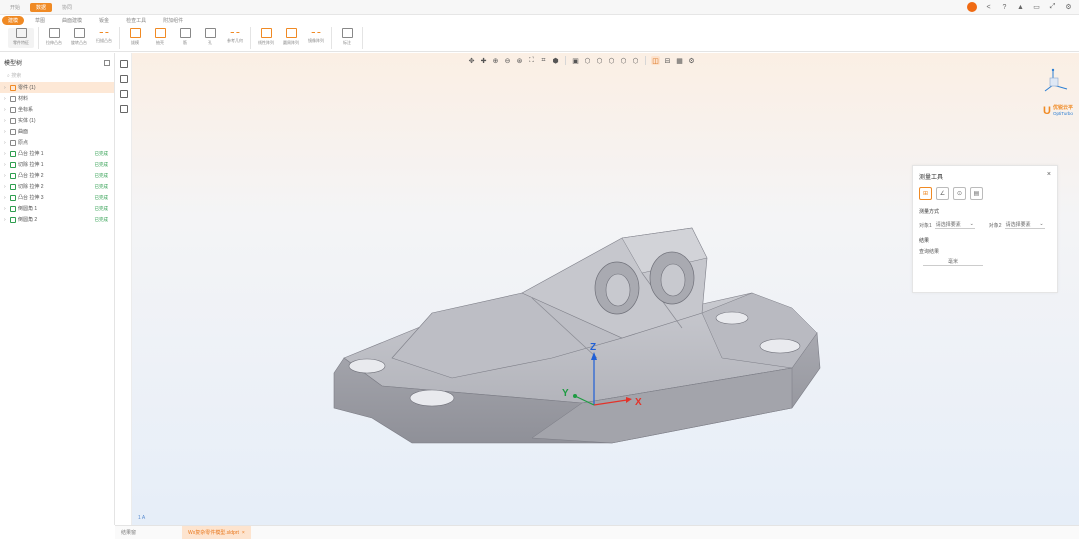 Image resolution: width=1079 pixels, height=539 pixels. I want to click on section-view-icon: ⌗, so click(543, 60).